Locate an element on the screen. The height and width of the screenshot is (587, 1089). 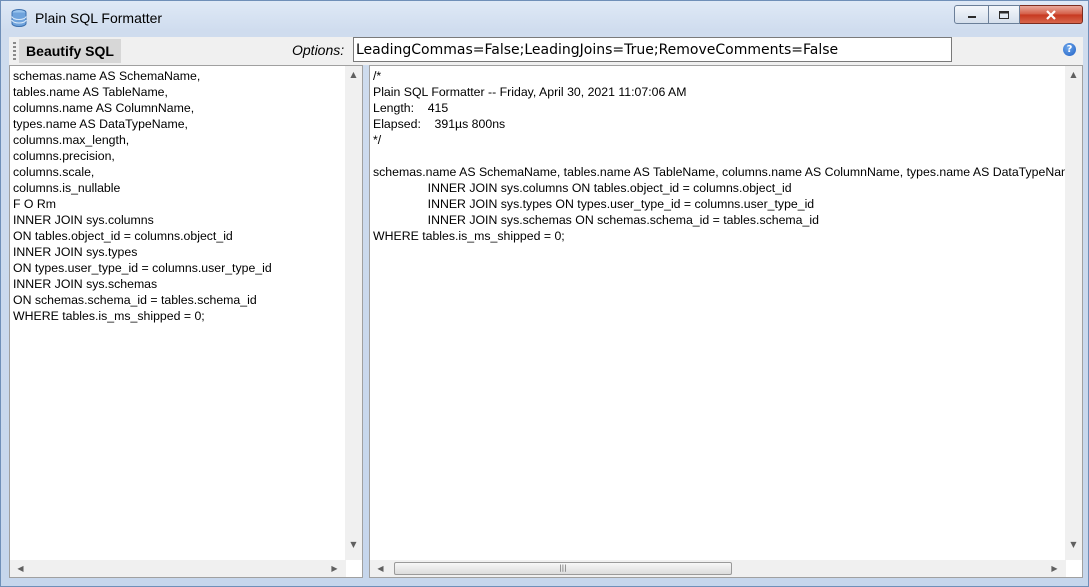
options-label: Options: is located at coordinates (318, 50).